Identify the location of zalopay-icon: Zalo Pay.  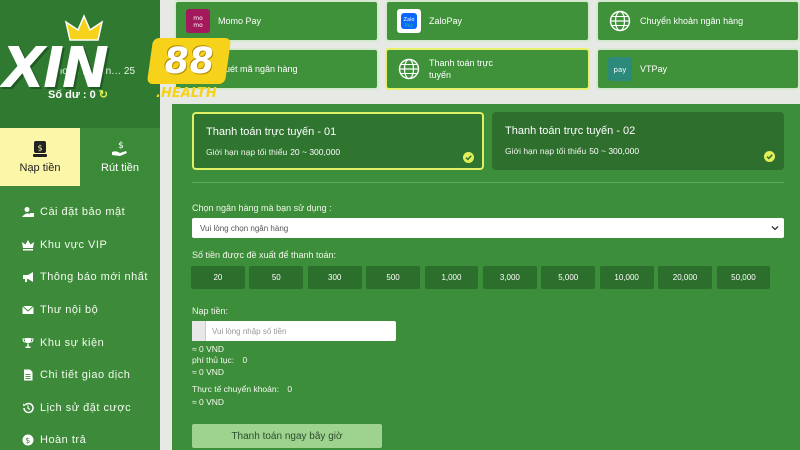
(409, 21).